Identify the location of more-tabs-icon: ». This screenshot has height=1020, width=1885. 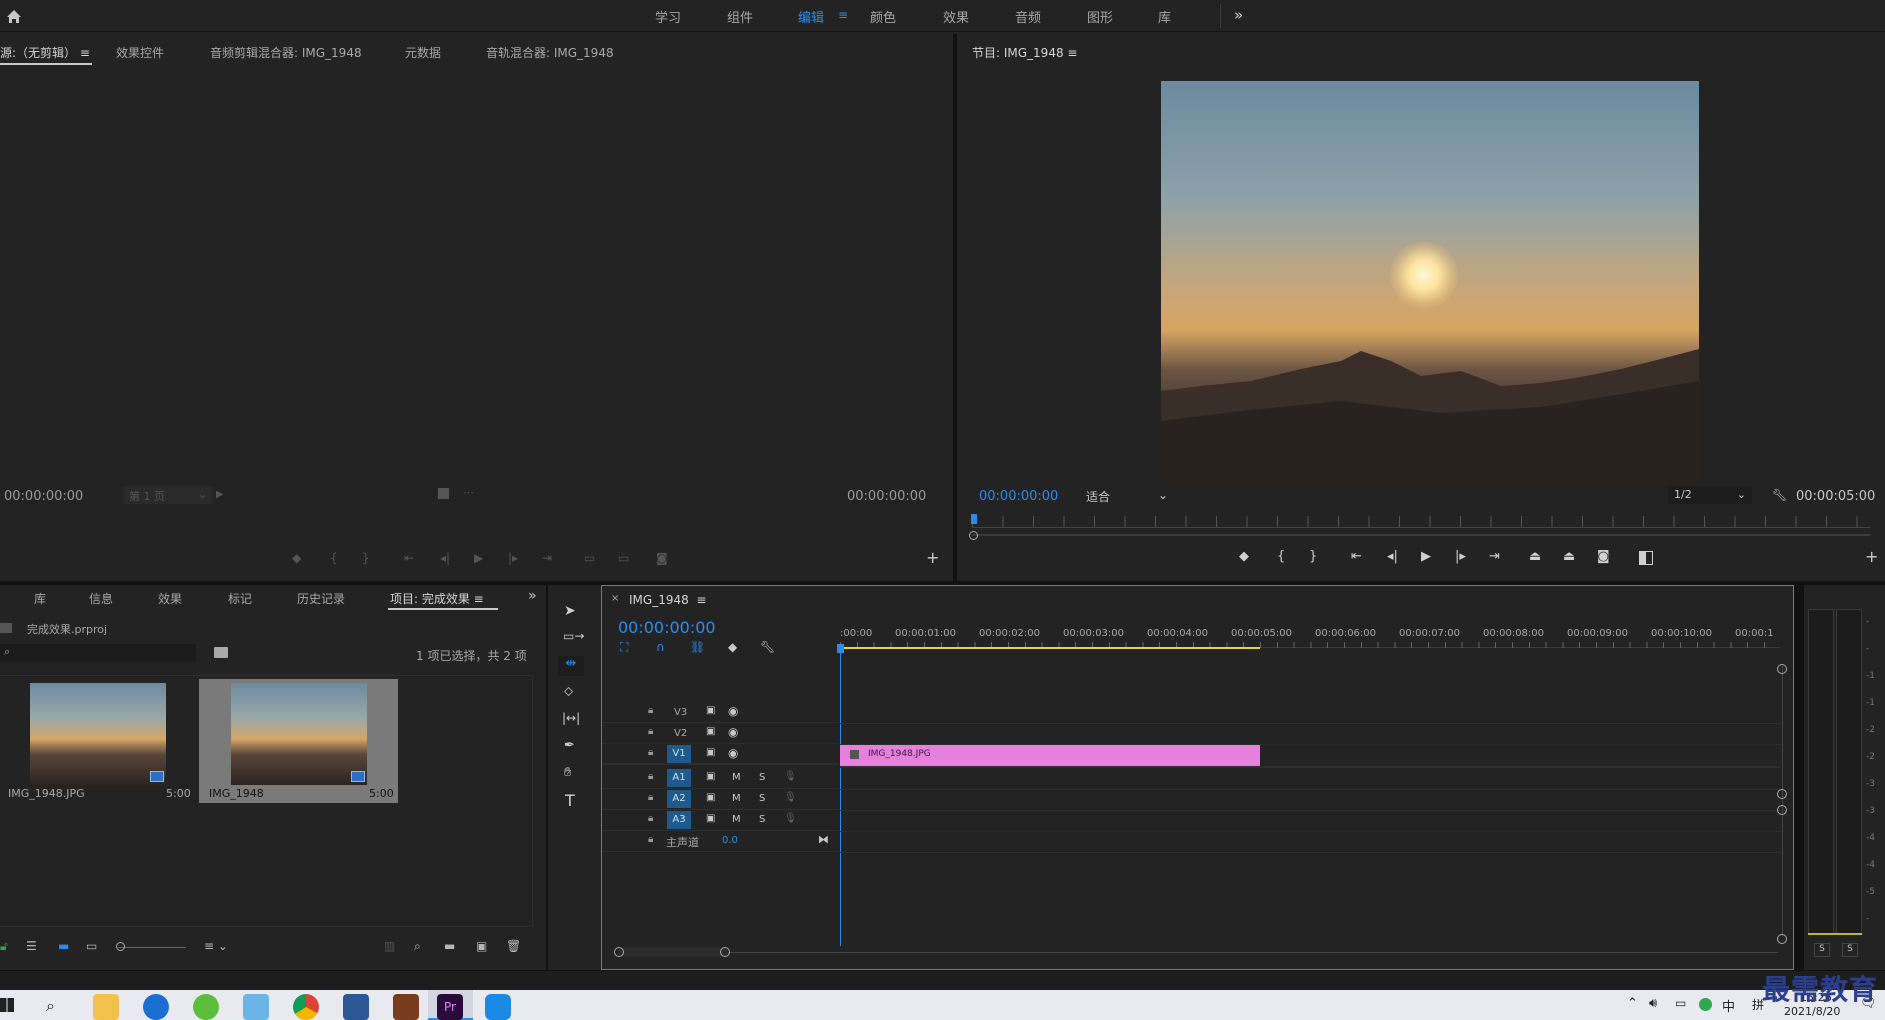
(532, 596).